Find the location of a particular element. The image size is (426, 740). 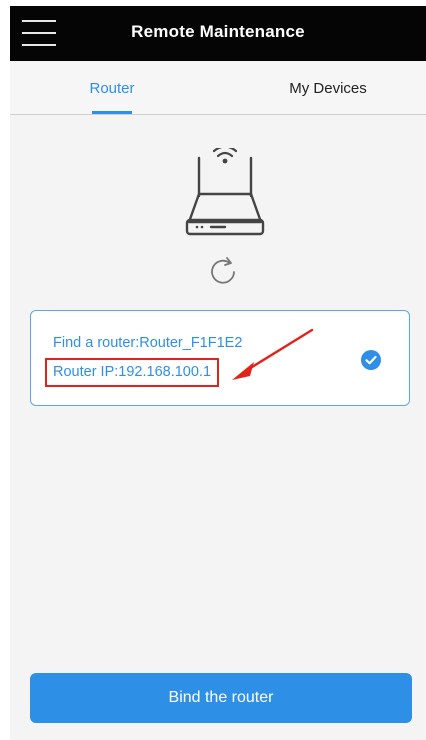

annotation-arrow-icon is located at coordinates (273, 354).